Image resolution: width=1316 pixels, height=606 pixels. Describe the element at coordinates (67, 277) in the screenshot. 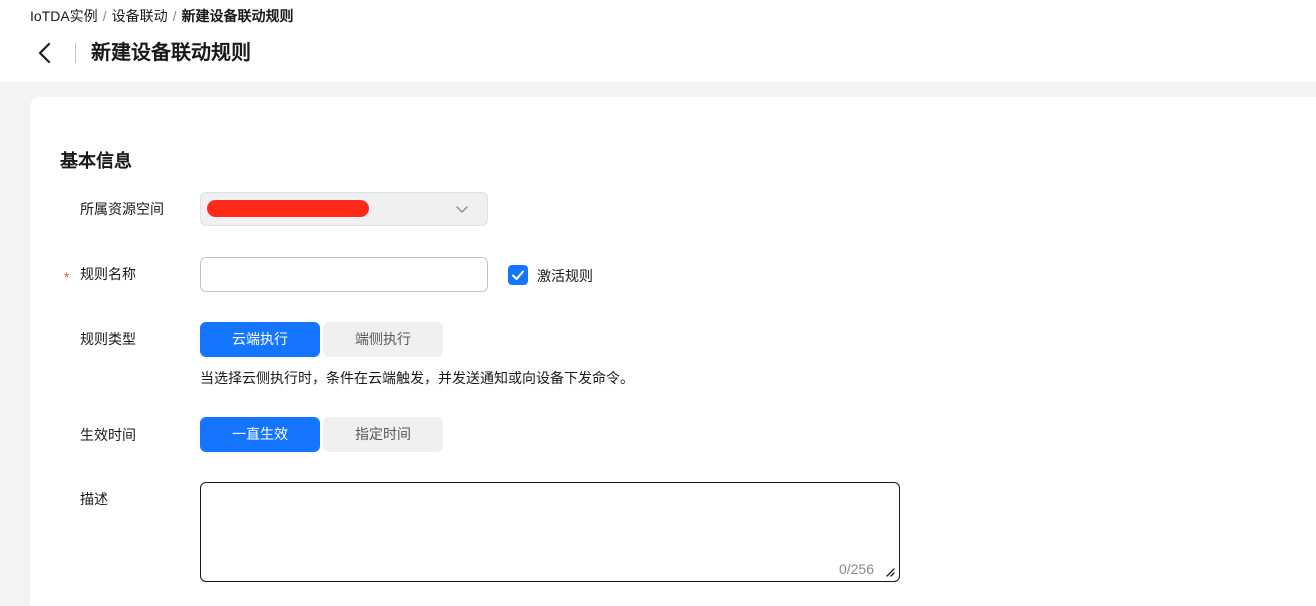

I see `required-mark: *` at that location.